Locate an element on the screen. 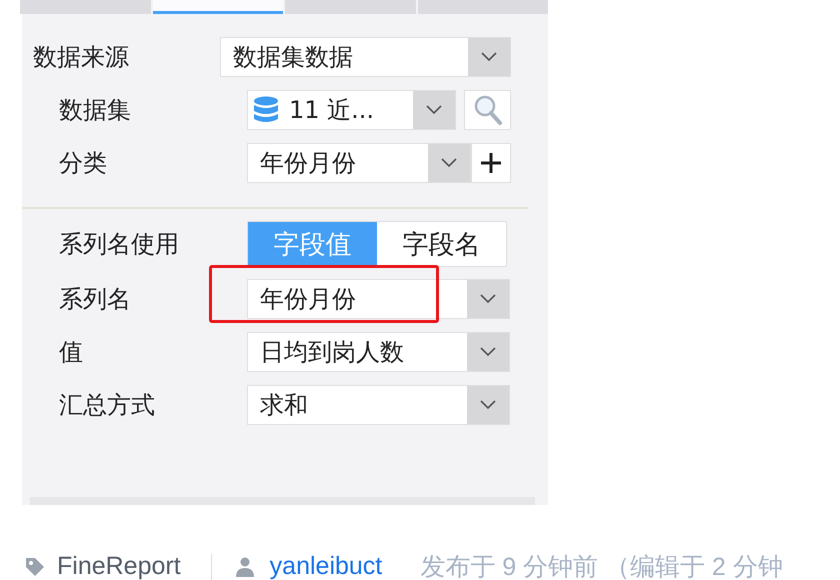 Image resolution: width=840 pixels, height=580 pixels. plus-icon is located at coordinates (491, 163).